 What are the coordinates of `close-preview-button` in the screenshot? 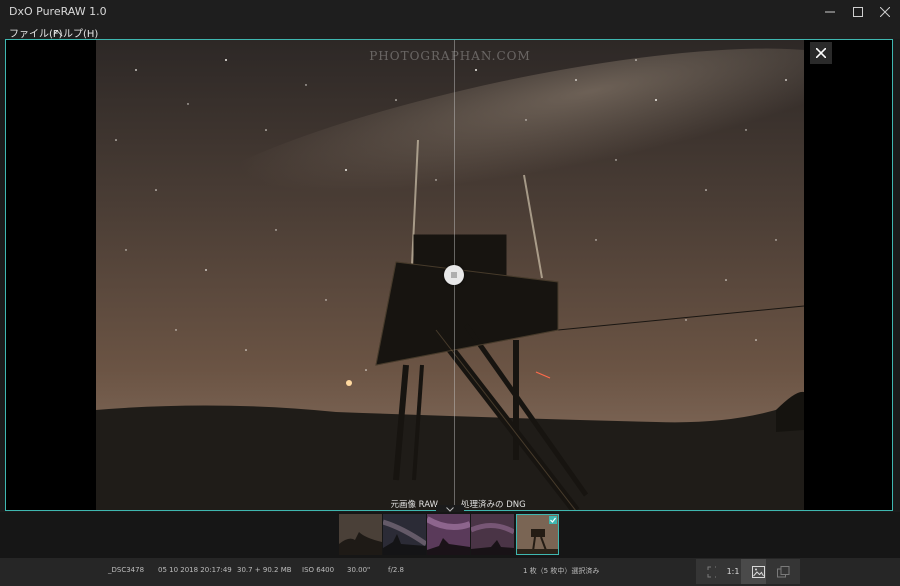 It's located at (821, 53).